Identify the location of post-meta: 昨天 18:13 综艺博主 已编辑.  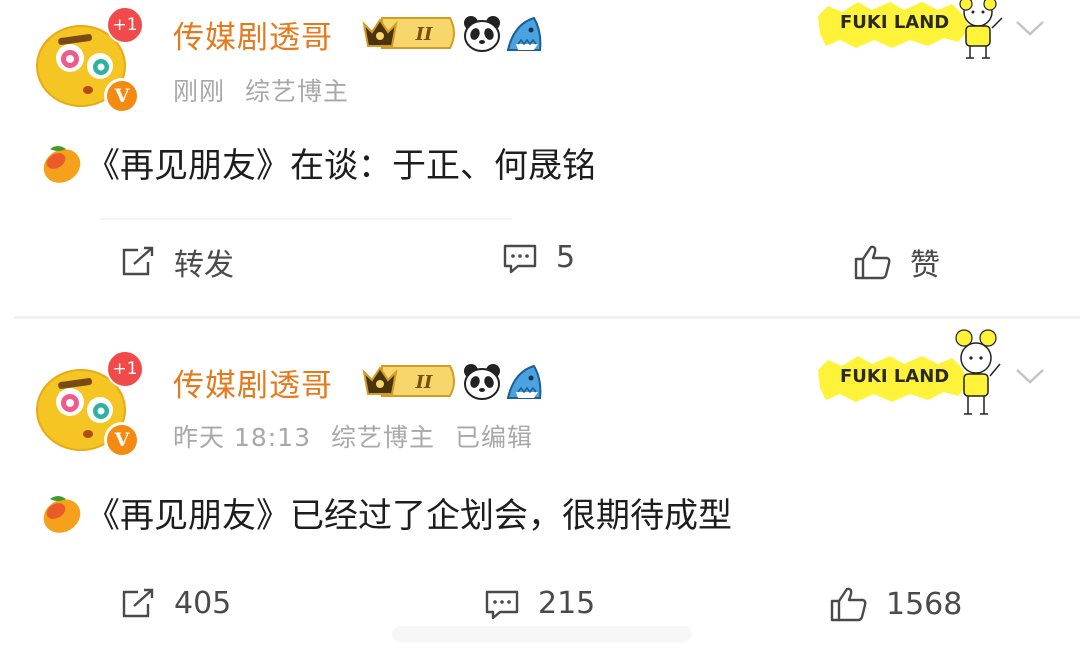
(363, 436).